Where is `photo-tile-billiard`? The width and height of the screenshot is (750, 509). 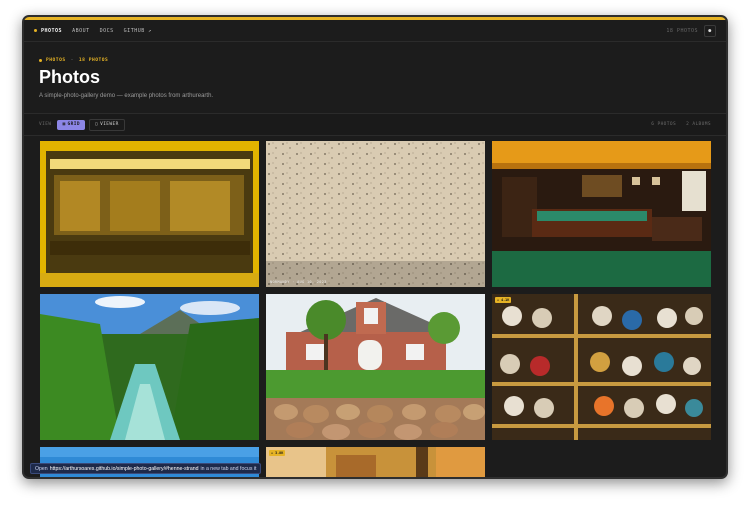 photo-tile-billiard is located at coordinates (601, 214).